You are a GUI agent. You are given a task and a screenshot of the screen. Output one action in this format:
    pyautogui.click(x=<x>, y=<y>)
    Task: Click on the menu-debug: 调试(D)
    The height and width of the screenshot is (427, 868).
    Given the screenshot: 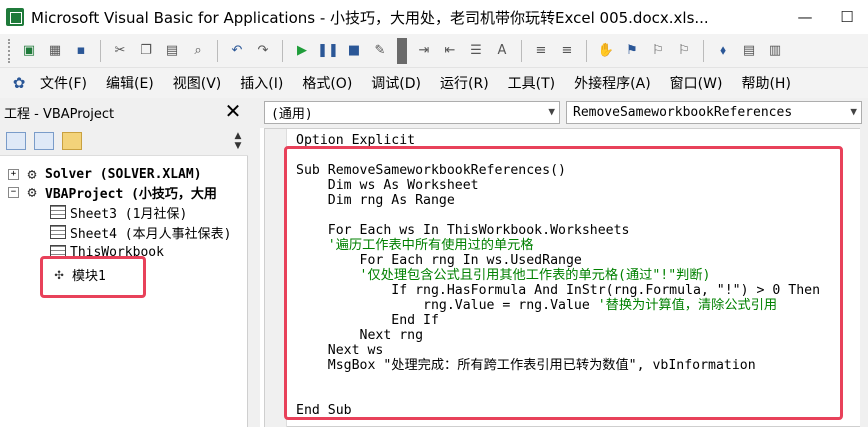 What is the action you would take?
    pyautogui.click(x=396, y=83)
    